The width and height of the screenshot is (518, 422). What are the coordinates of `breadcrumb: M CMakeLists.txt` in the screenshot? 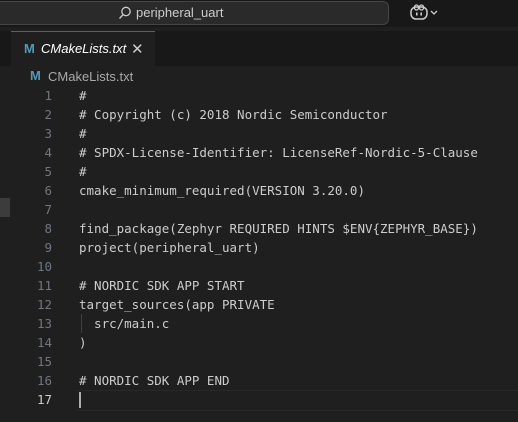 It's located at (259, 77).